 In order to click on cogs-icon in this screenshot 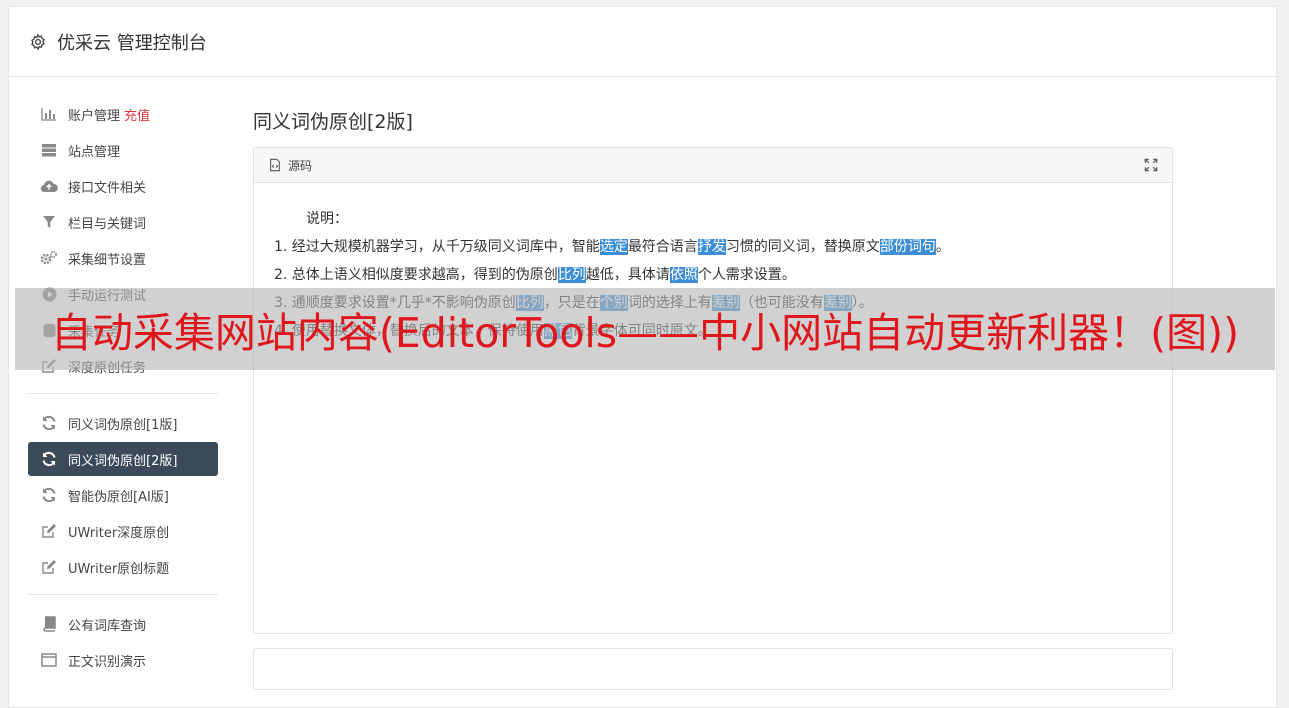, I will do `click(49, 258)`.